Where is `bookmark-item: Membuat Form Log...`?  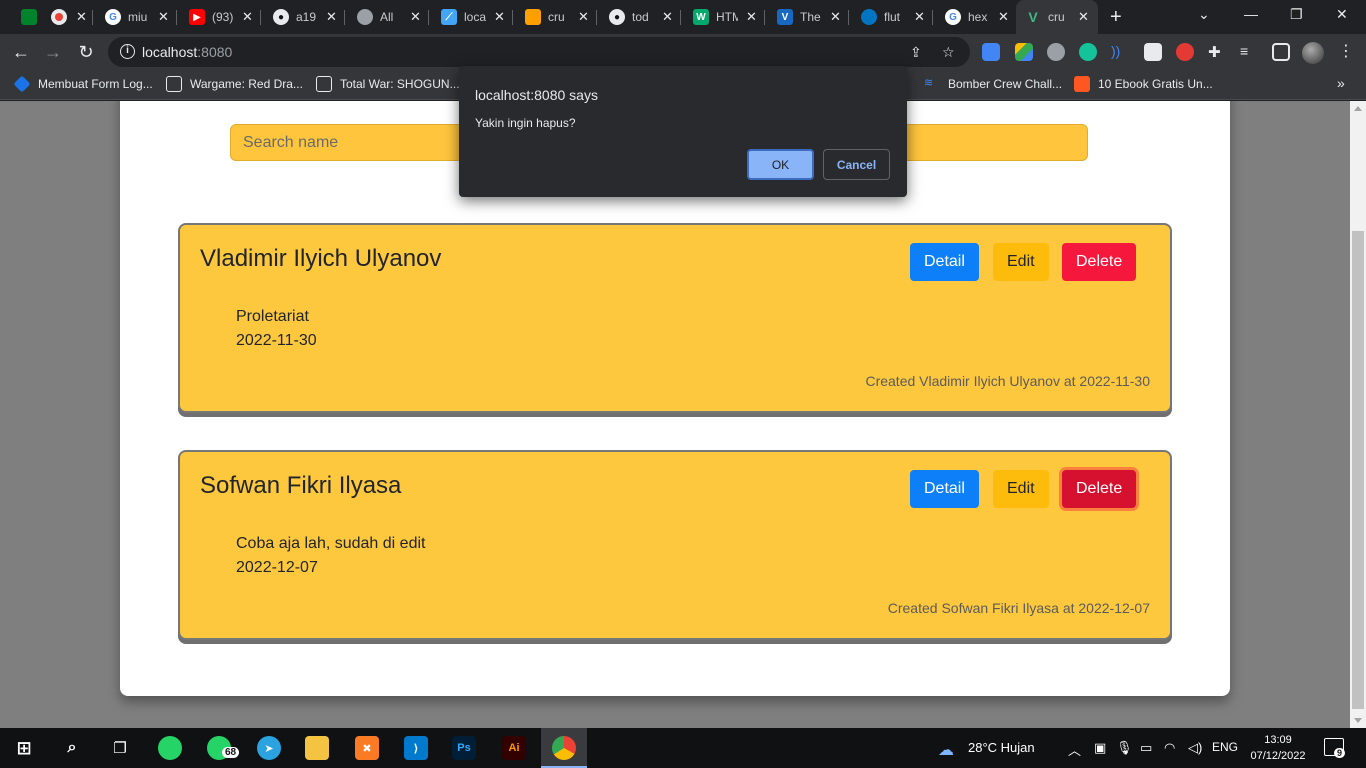 bookmark-item: Membuat Form Log... is located at coordinates (83, 84).